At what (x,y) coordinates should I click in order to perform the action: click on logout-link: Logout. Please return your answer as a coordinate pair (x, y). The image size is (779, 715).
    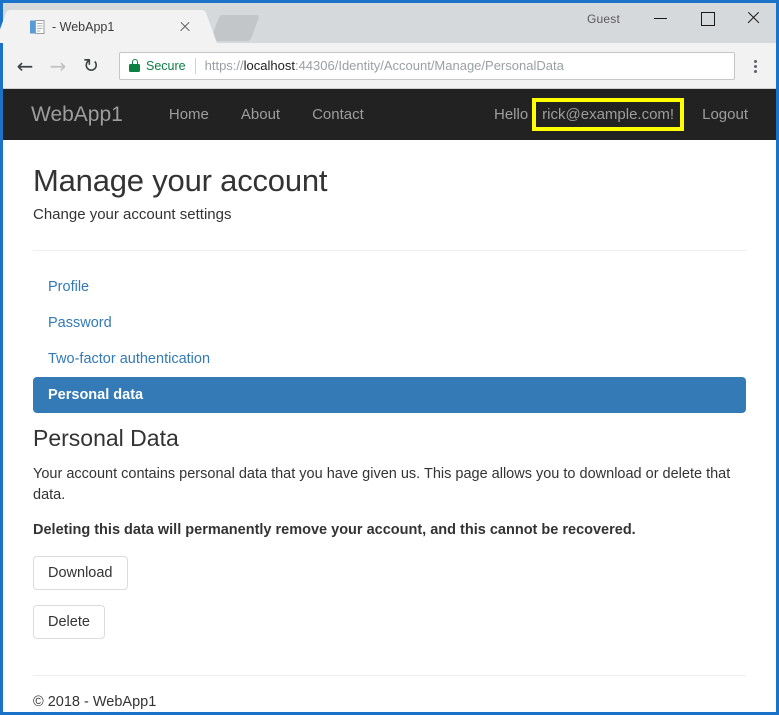
    Looking at the image, I should click on (729, 114).